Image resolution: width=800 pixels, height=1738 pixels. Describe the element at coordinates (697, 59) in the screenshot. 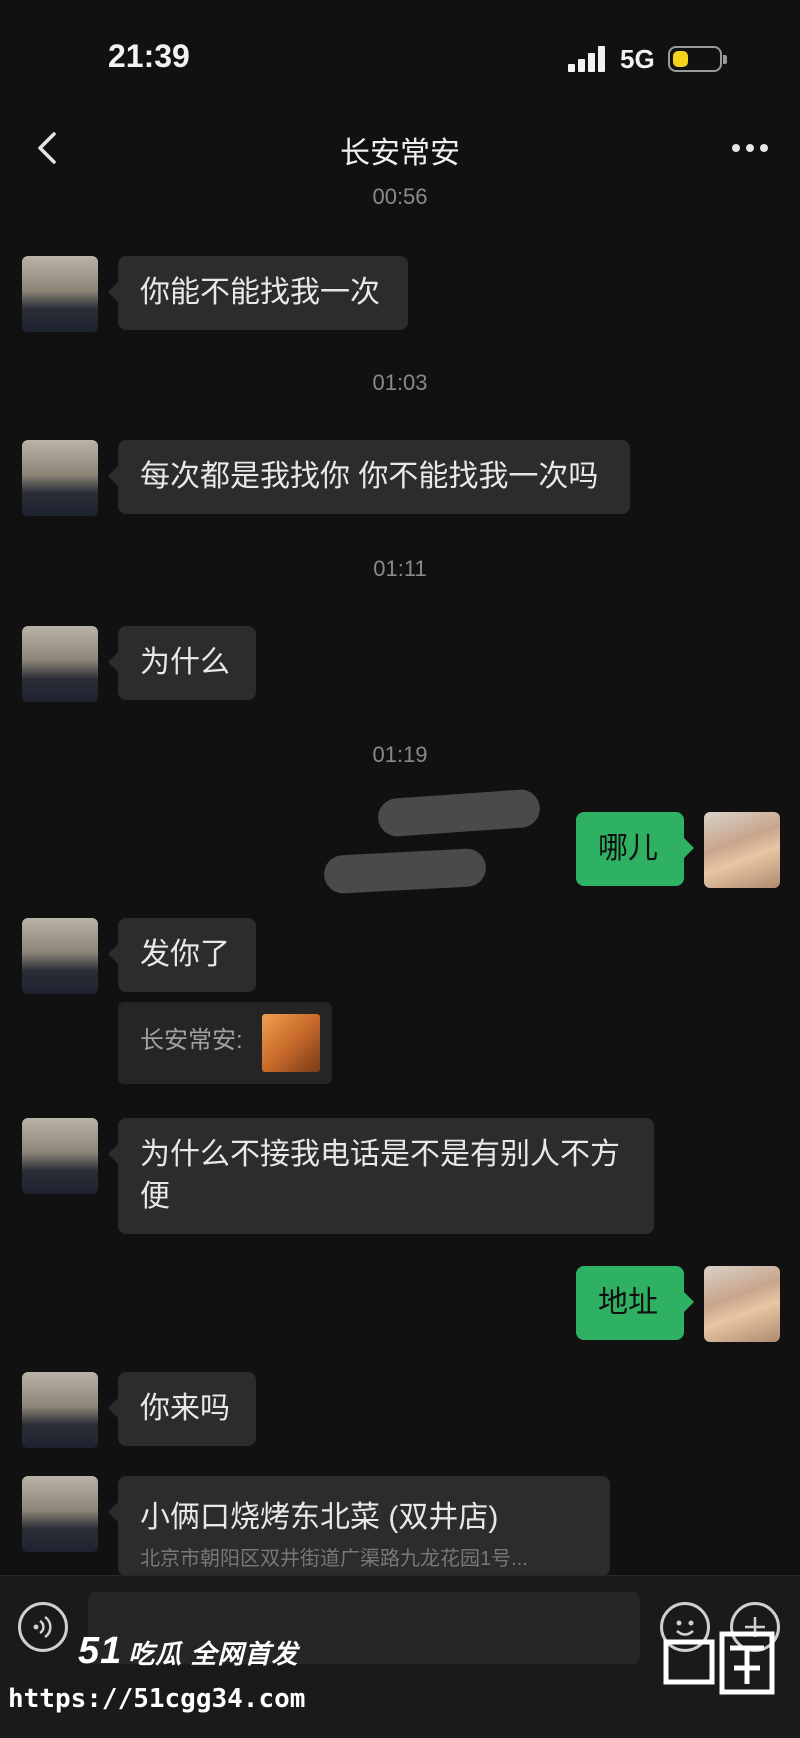

I see `battery-icon` at that location.